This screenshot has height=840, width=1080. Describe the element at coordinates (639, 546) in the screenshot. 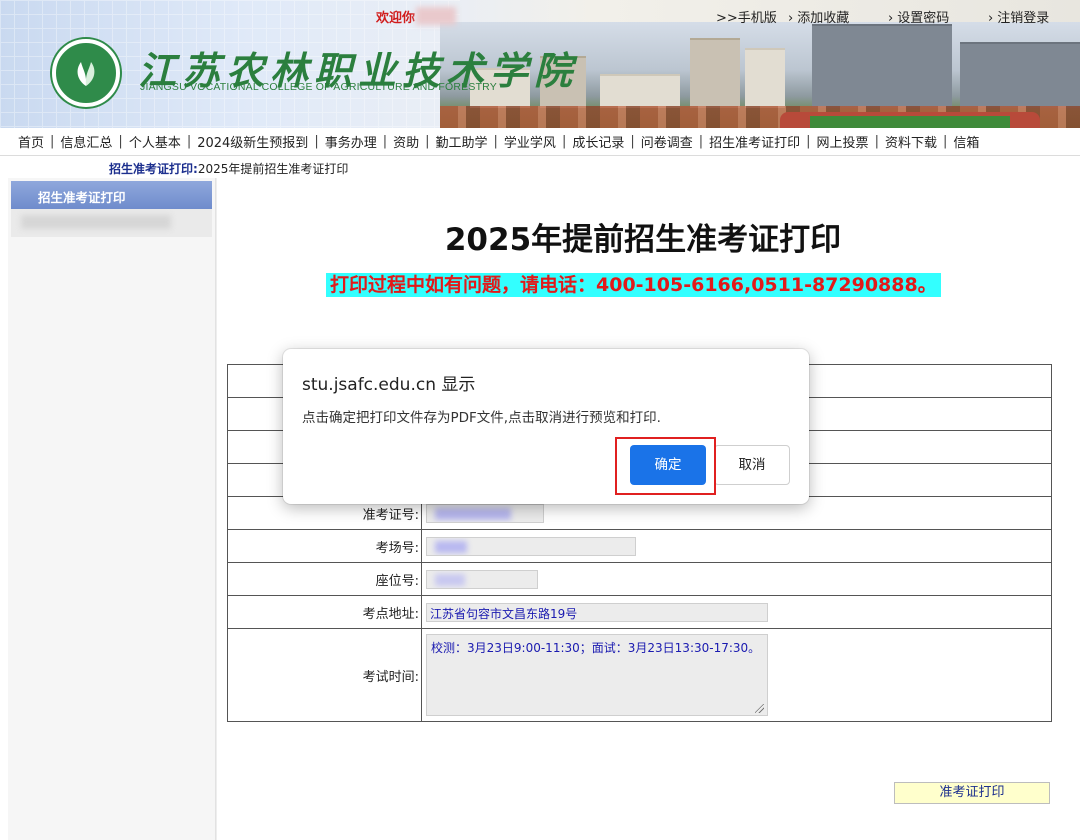

I see `table-row: 考场号:` at that location.